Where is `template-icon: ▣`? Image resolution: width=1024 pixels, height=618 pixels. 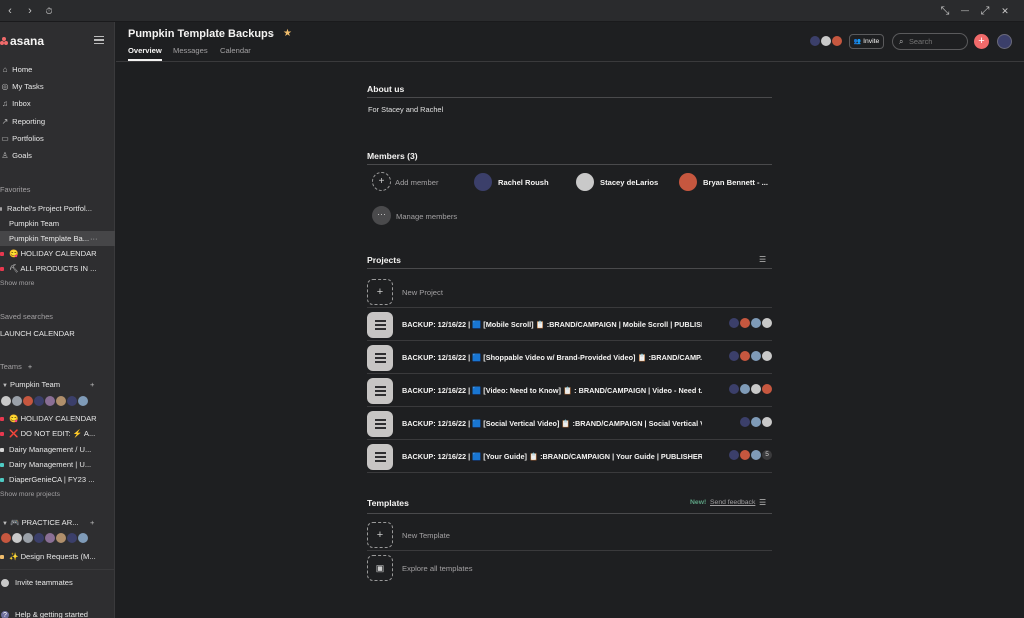 template-icon: ▣ is located at coordinates (380, 568).